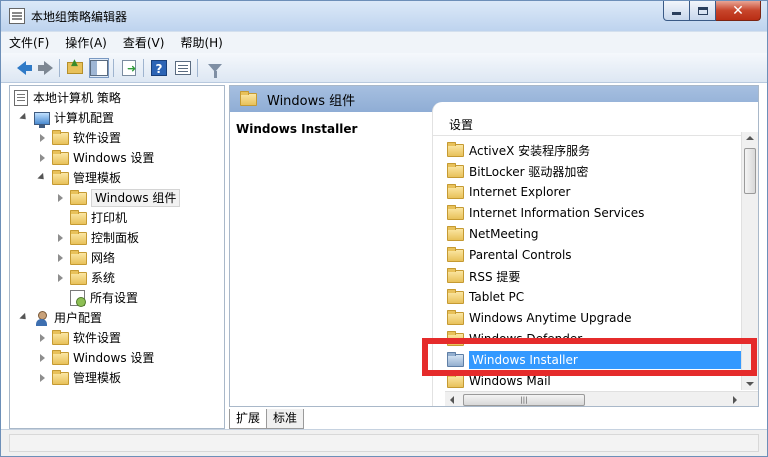  Describe the element at coordinates (550, 318) in the screenshot. I see `list-item-label: Windows Anytime Upgrade` at that location.